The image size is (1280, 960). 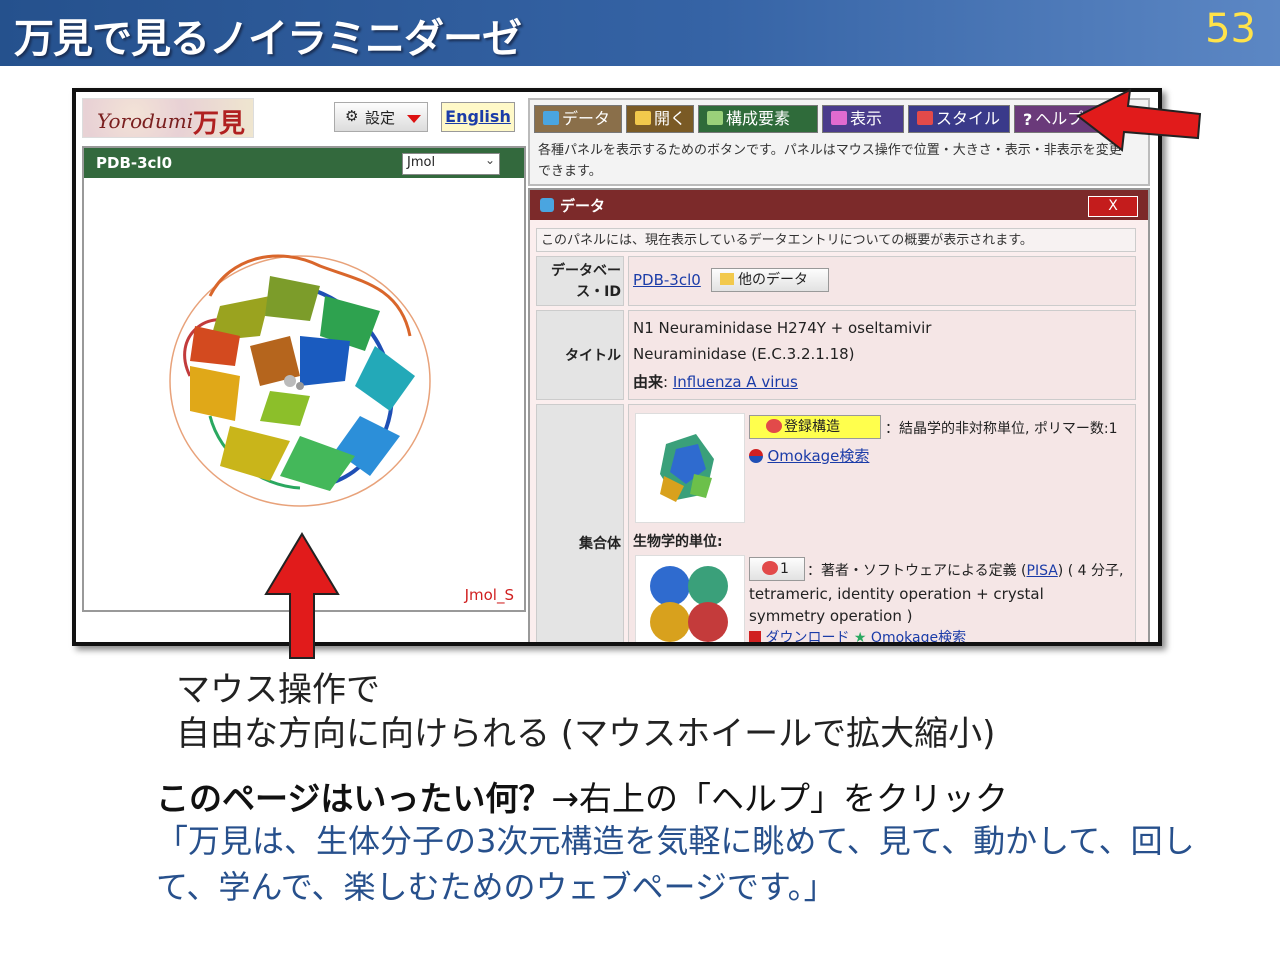 I want to click on asymmetric-unit-image, so click(x=687, y=468).